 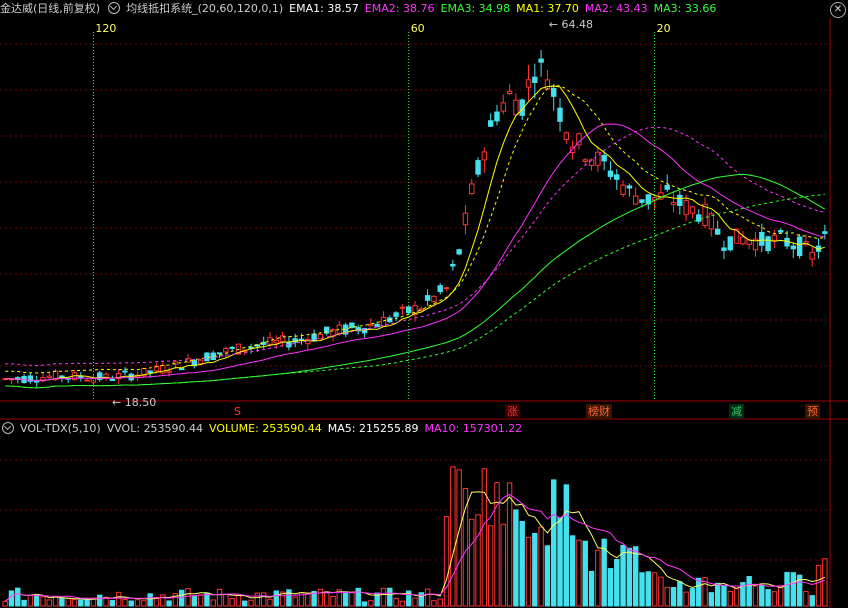 I want to click on value-ema1: EMA1: 38.57, so click(x=324, y=8).